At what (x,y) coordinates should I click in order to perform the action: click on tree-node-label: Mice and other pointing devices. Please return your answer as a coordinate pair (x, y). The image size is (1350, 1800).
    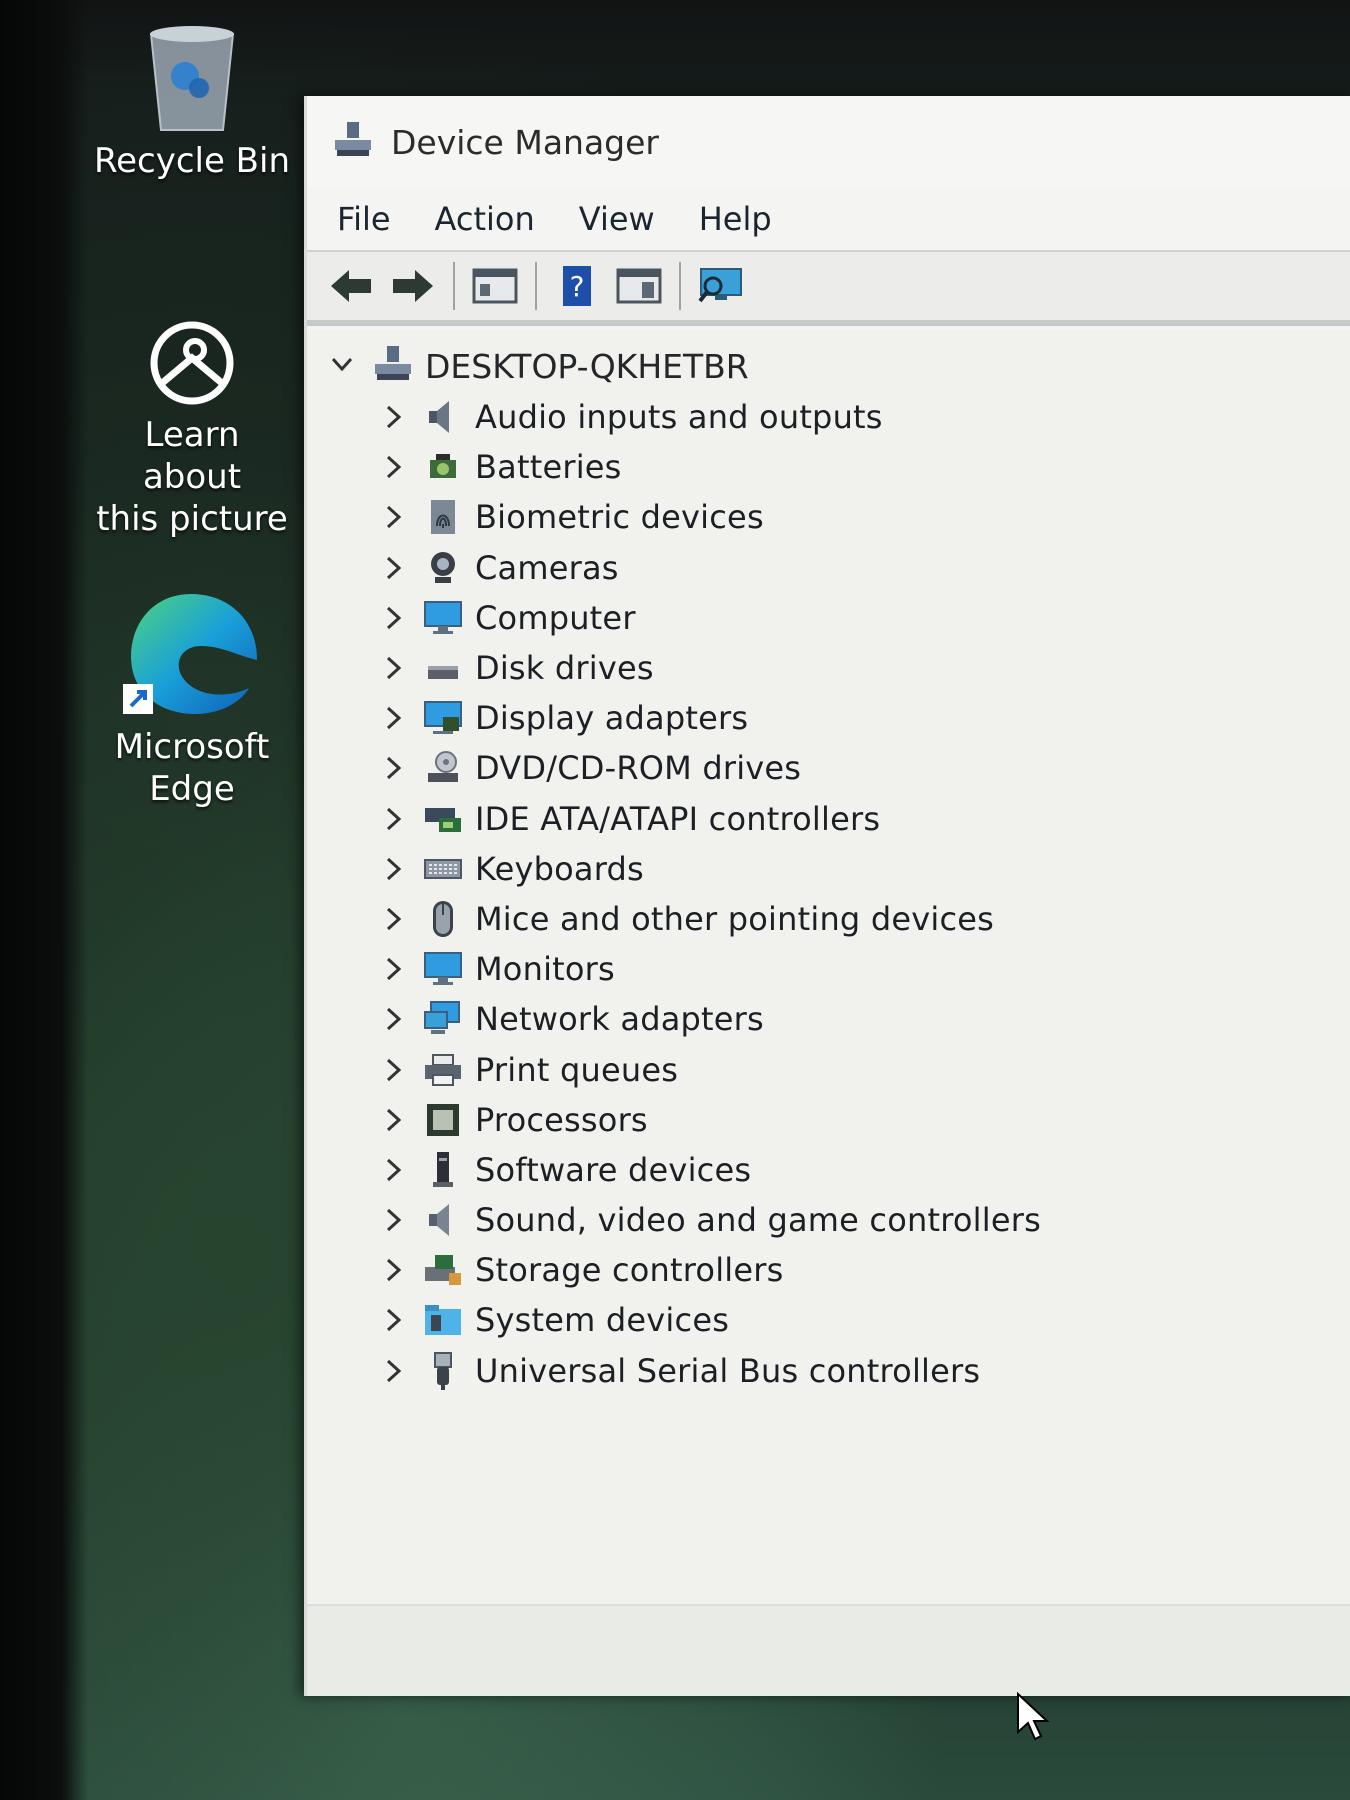
    Looking at the image, I should click on (734, 918).